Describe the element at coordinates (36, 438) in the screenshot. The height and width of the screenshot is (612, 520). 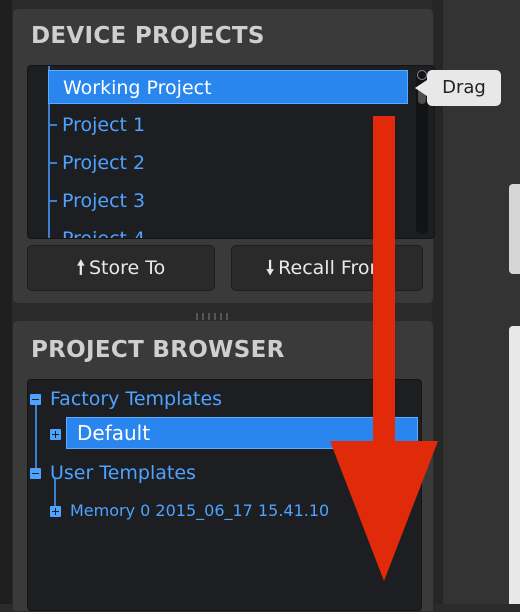
I see `tree-connector` at that location.